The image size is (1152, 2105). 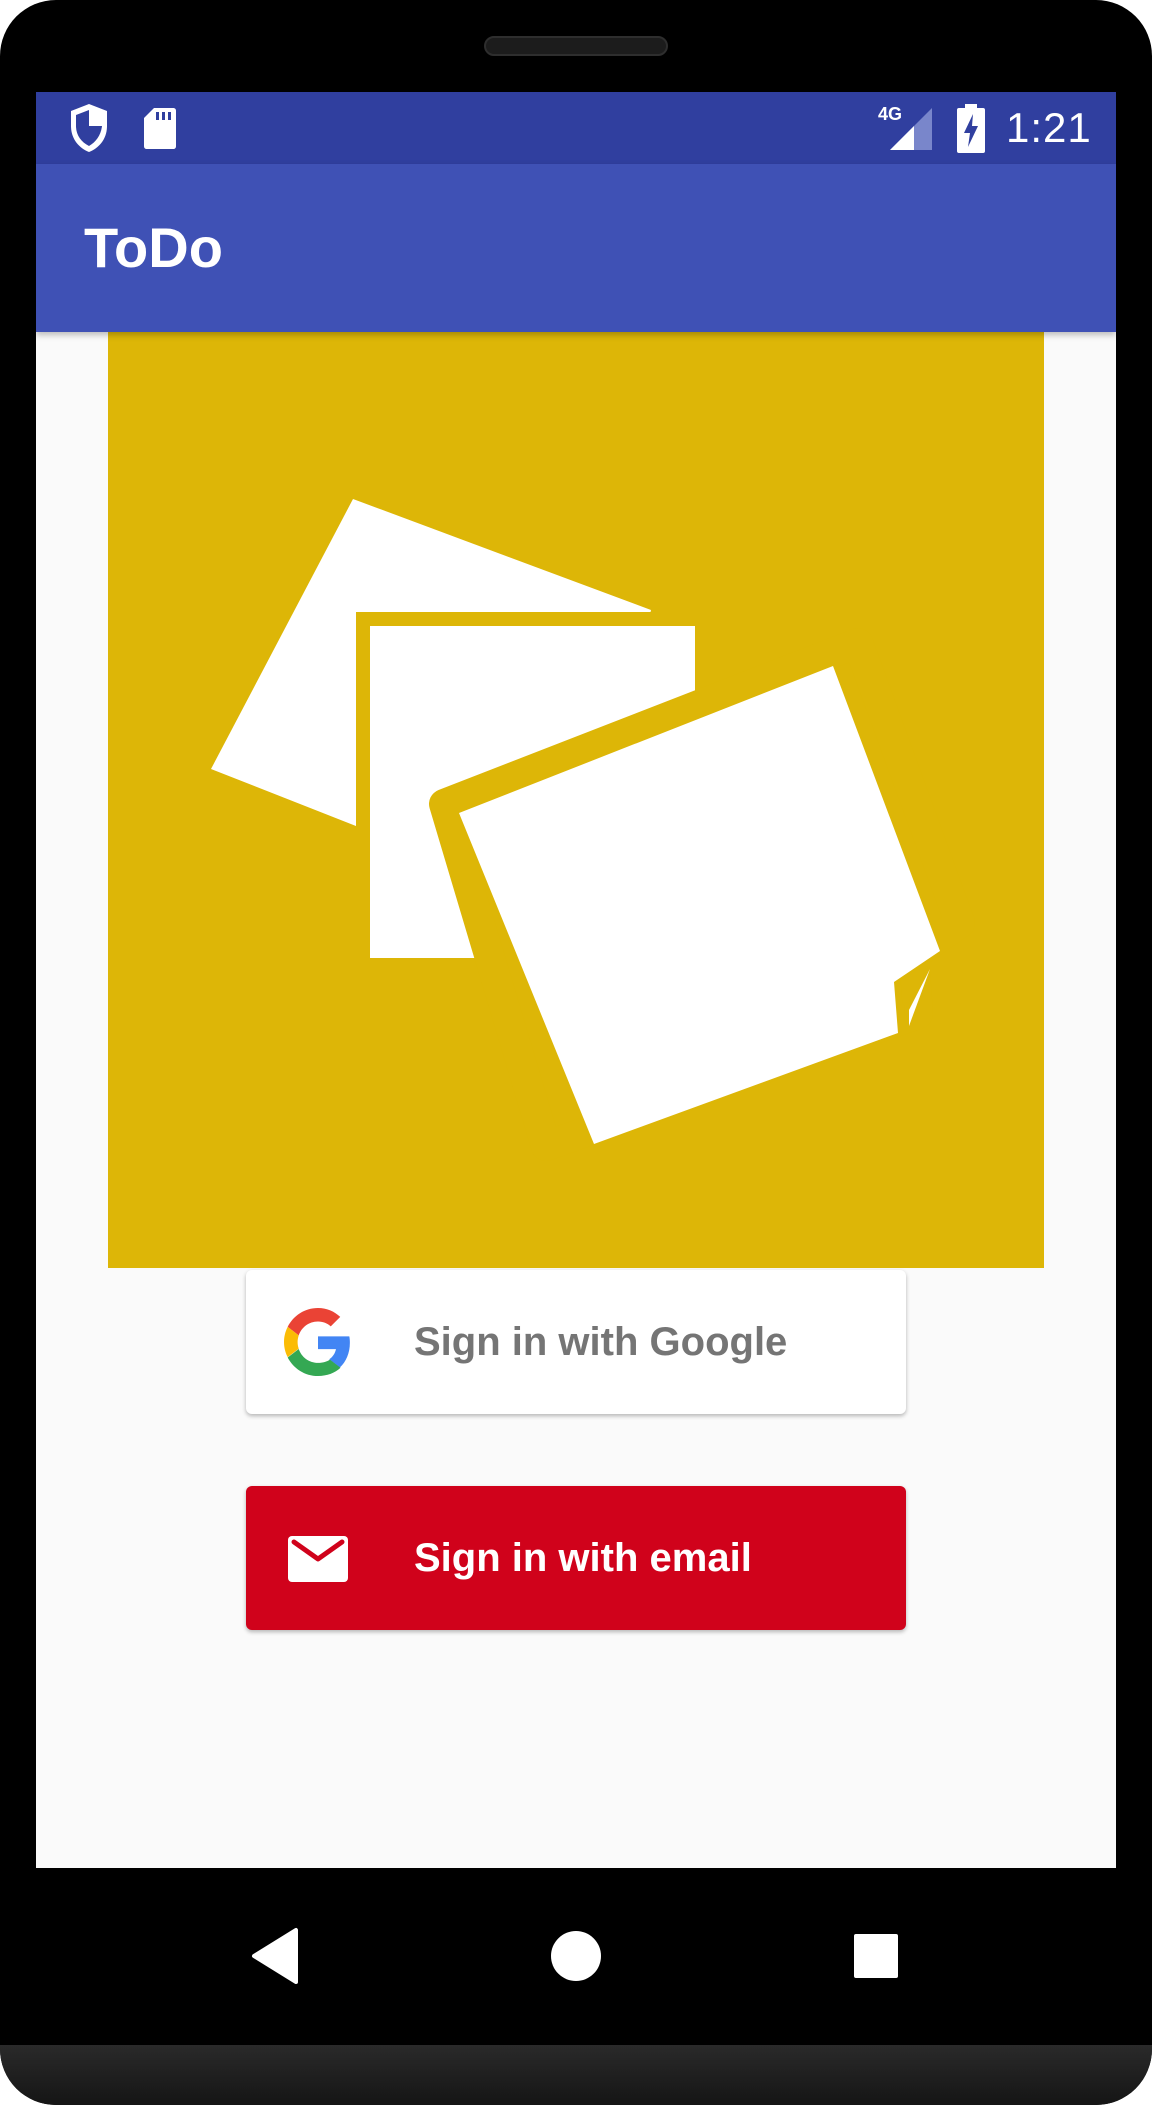 I want to click on battery-charging-icon, so click(x=971, y=128).